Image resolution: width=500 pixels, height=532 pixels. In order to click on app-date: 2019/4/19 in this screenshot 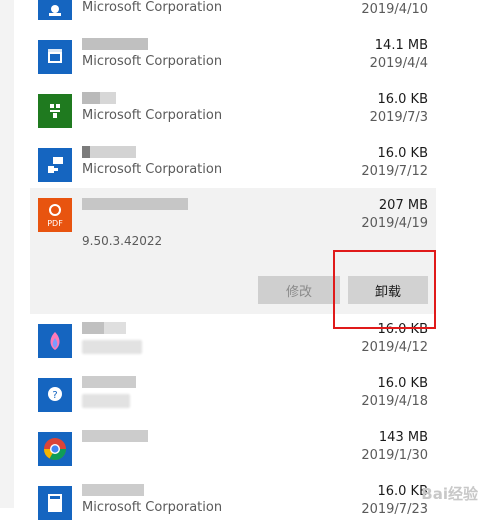, I will do `click(394, 223)`.